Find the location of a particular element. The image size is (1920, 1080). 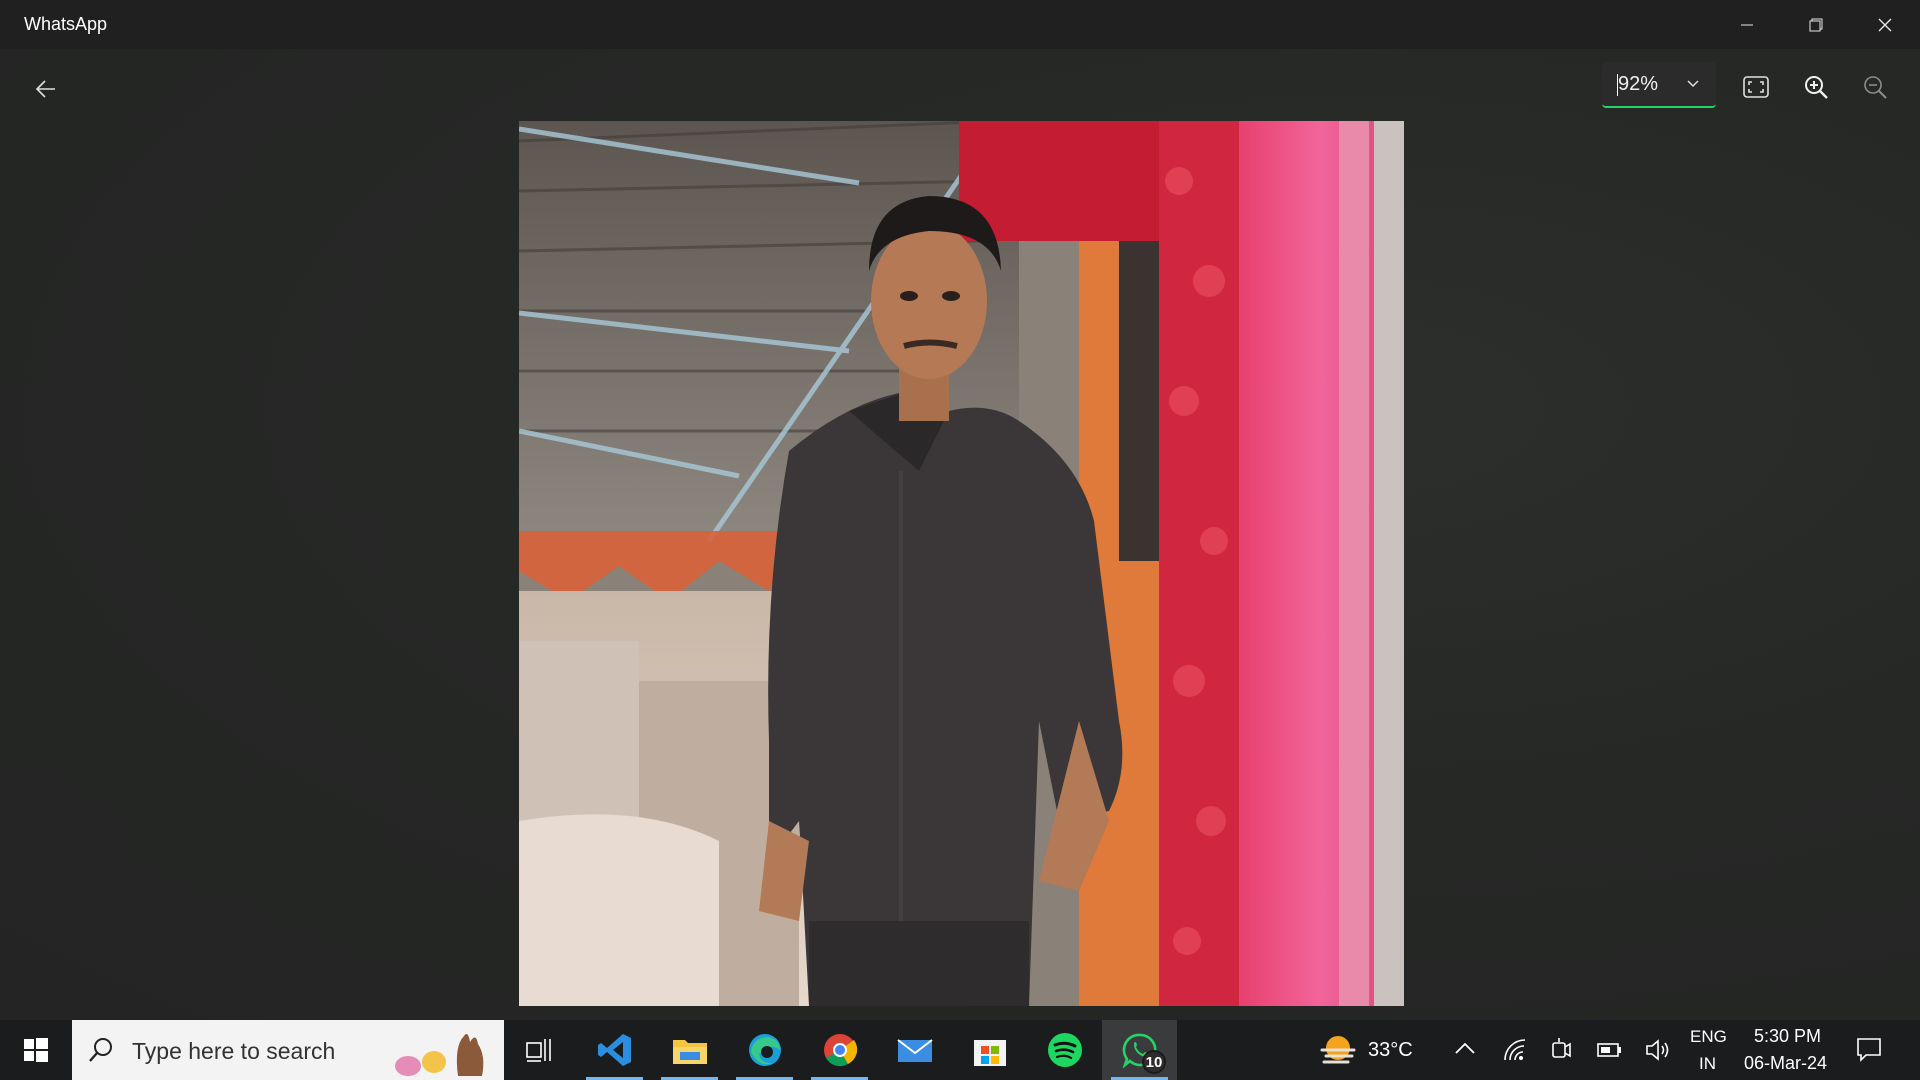

zoom-in-button is located at coordinates (1816, 87).